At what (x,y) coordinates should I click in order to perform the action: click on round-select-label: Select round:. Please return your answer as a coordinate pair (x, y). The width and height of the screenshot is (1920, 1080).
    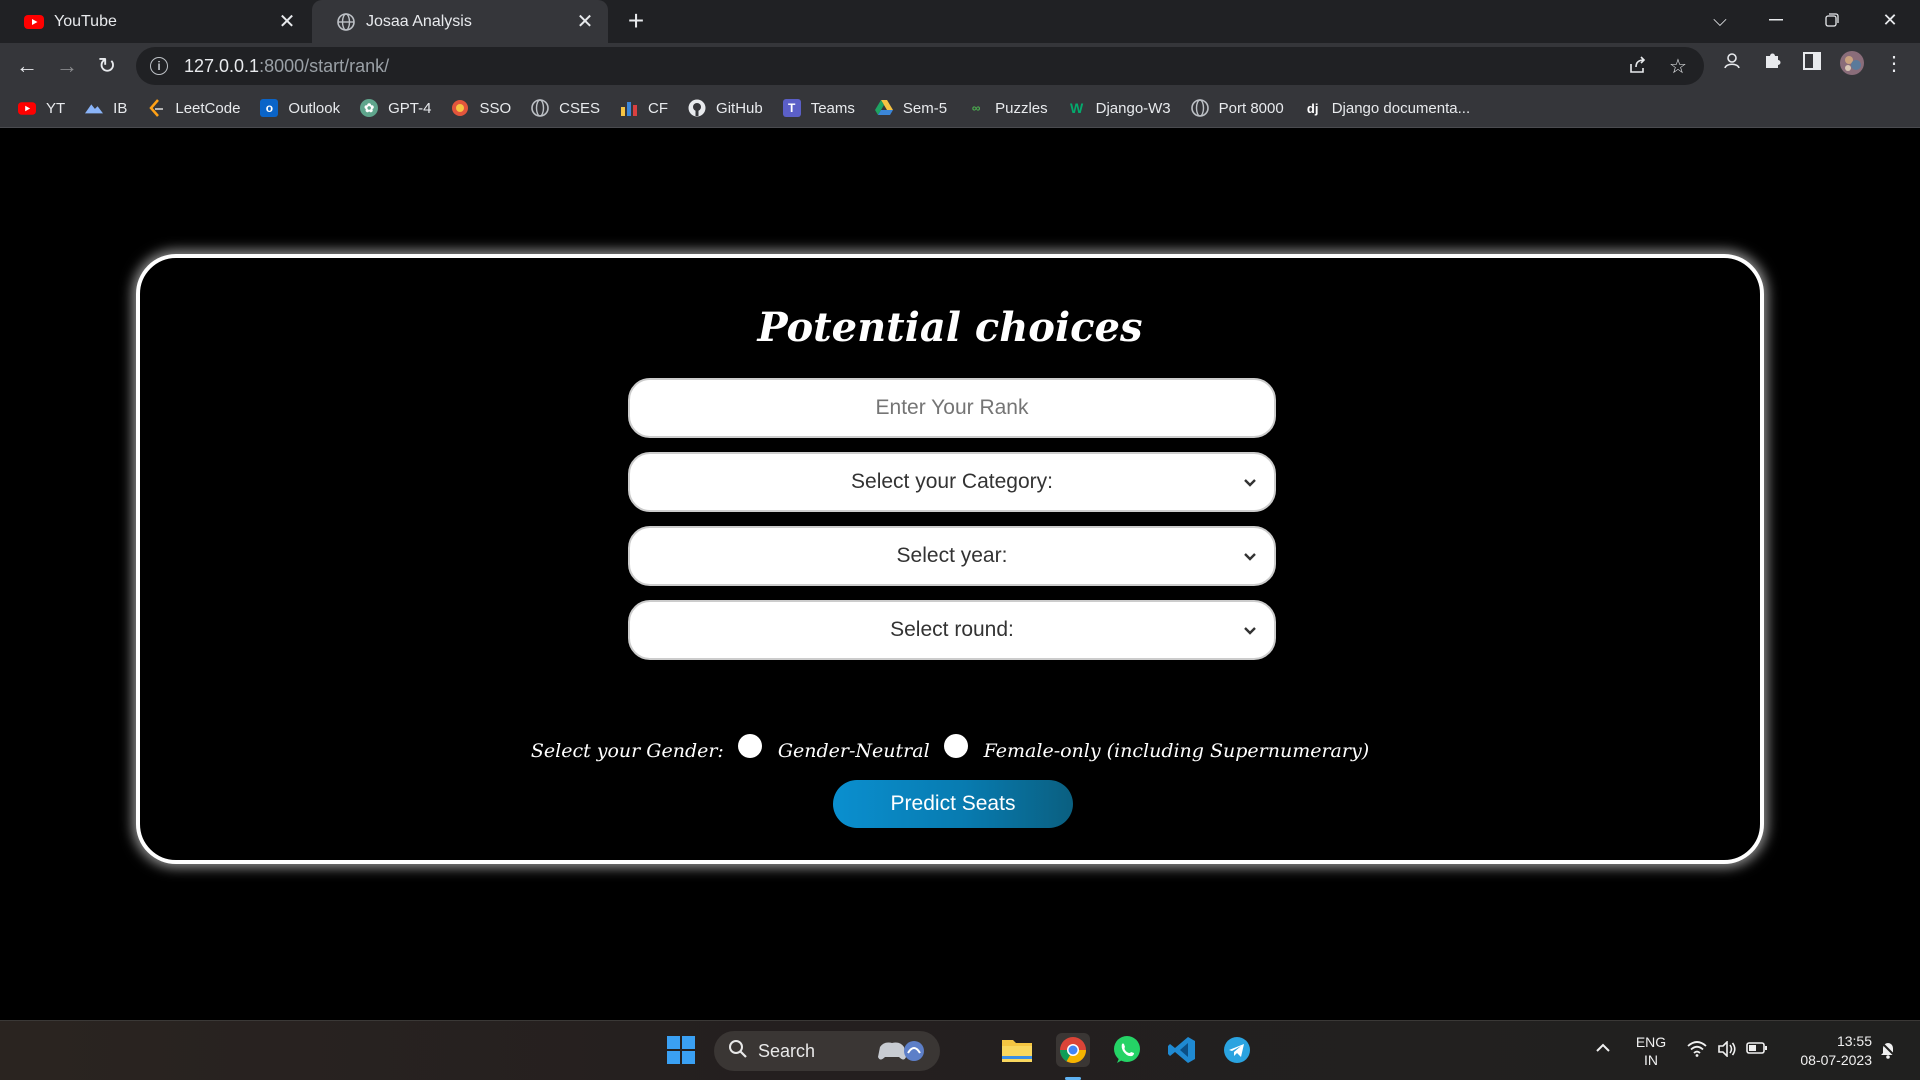
    Looking at the image, I should click on (952, 629).